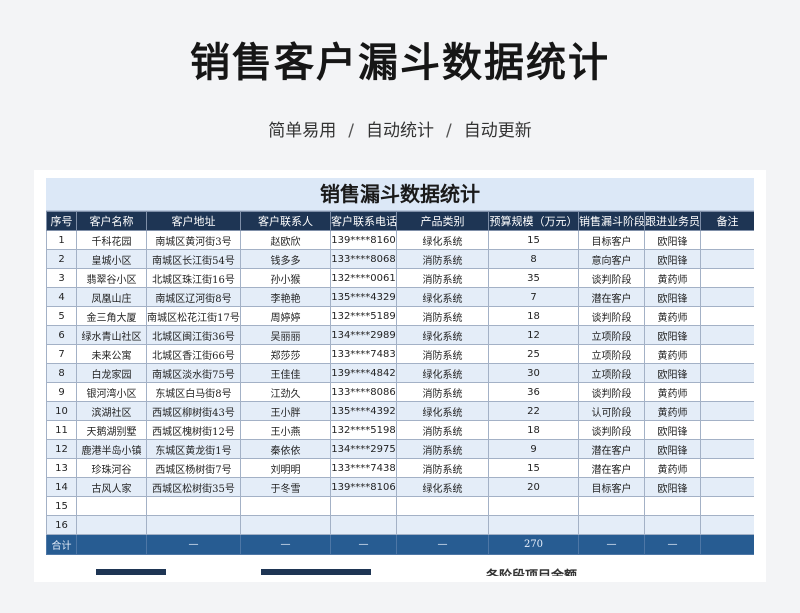 The width and height of the screenshot is (800, 613). I want to click on table-cell: 4, so click(61, 297).